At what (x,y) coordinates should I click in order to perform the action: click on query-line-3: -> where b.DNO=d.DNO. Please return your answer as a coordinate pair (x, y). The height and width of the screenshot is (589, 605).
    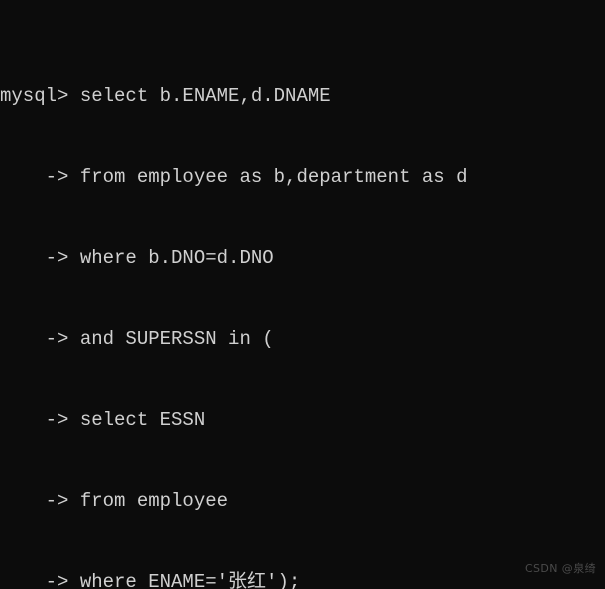
    Looking at the image, I should click on (137, 258).